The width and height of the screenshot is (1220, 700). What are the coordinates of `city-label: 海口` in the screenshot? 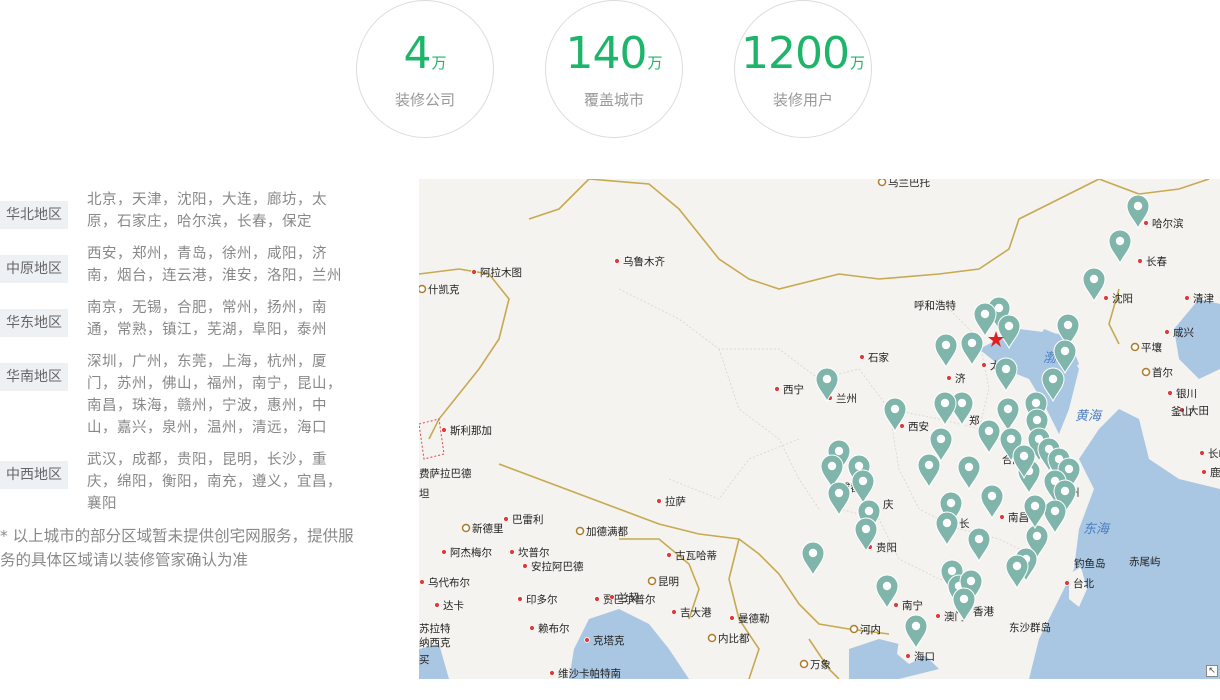 It's located at (924, 656).